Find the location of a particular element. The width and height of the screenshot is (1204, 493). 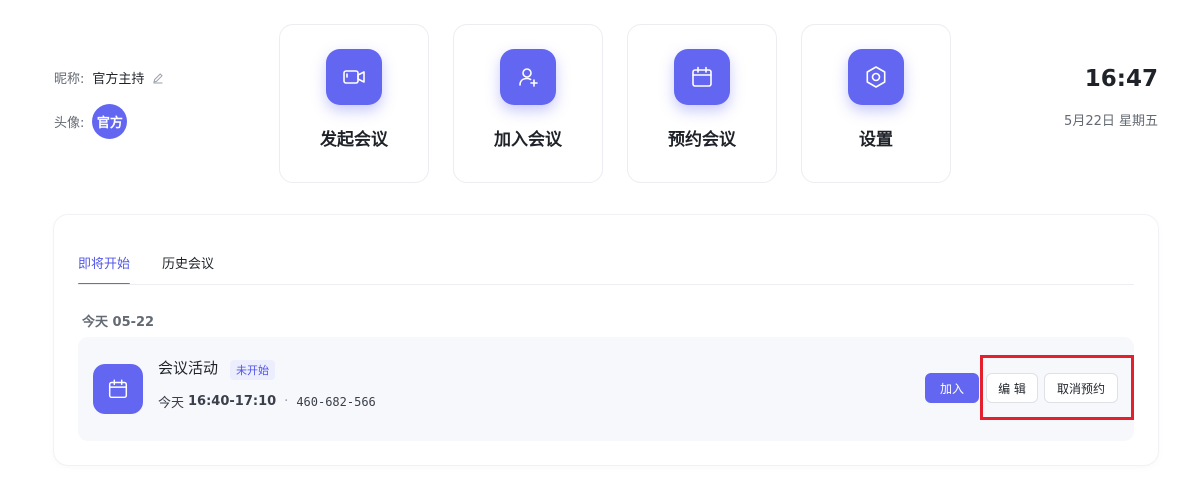

nickname-value: 官方主持 is located at coordinates (118, 79).